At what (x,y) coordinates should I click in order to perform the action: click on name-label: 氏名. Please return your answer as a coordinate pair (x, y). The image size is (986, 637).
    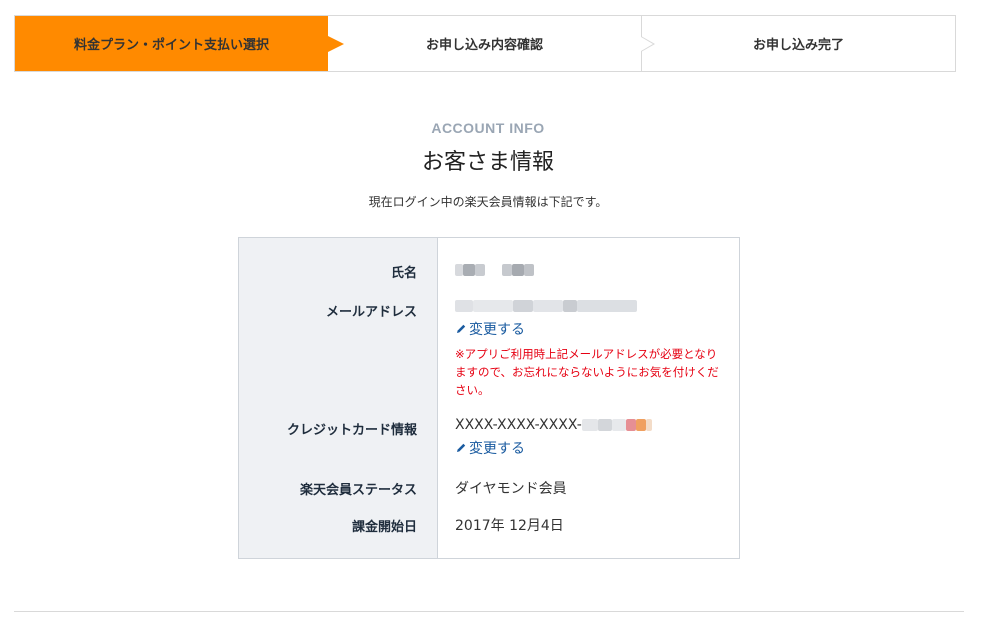
    Looking at the image, I should click on (403, 273).